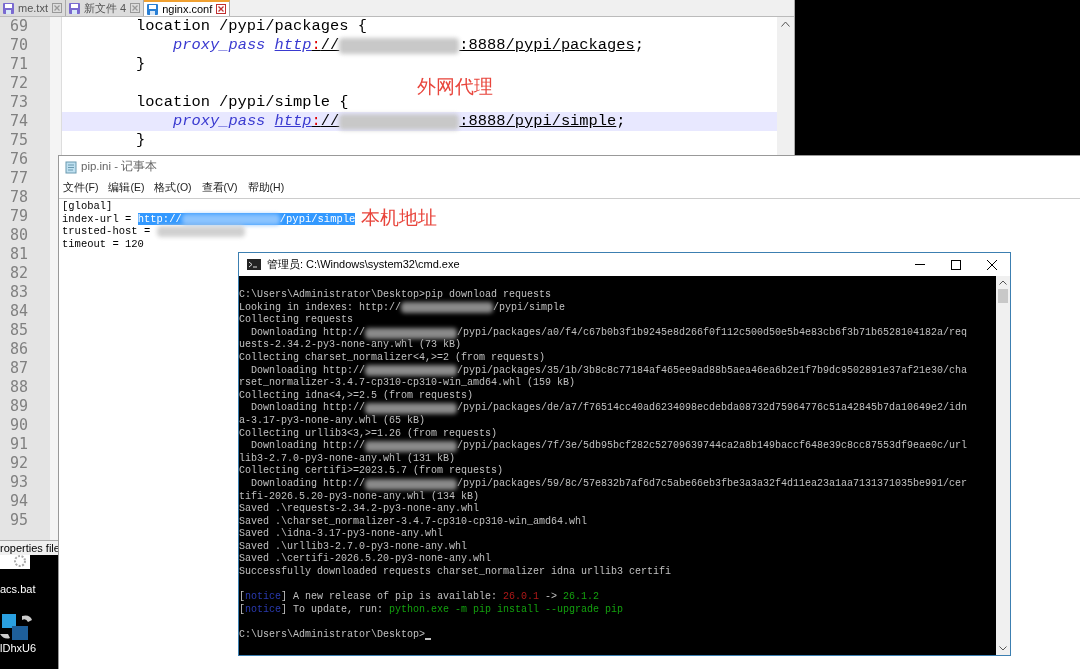 The width and height of the screenshot is (1080, 669). Describe the element at coordinates (187, 8) in the screenshot. I see `file-tab: nginx.conf` at that location.